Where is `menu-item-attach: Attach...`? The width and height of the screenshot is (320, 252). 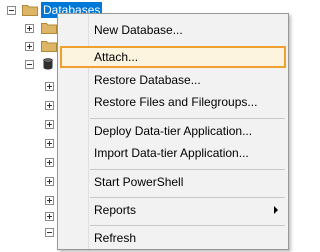
menu-item-attach: Attach... is located at coordinates (173, 57).